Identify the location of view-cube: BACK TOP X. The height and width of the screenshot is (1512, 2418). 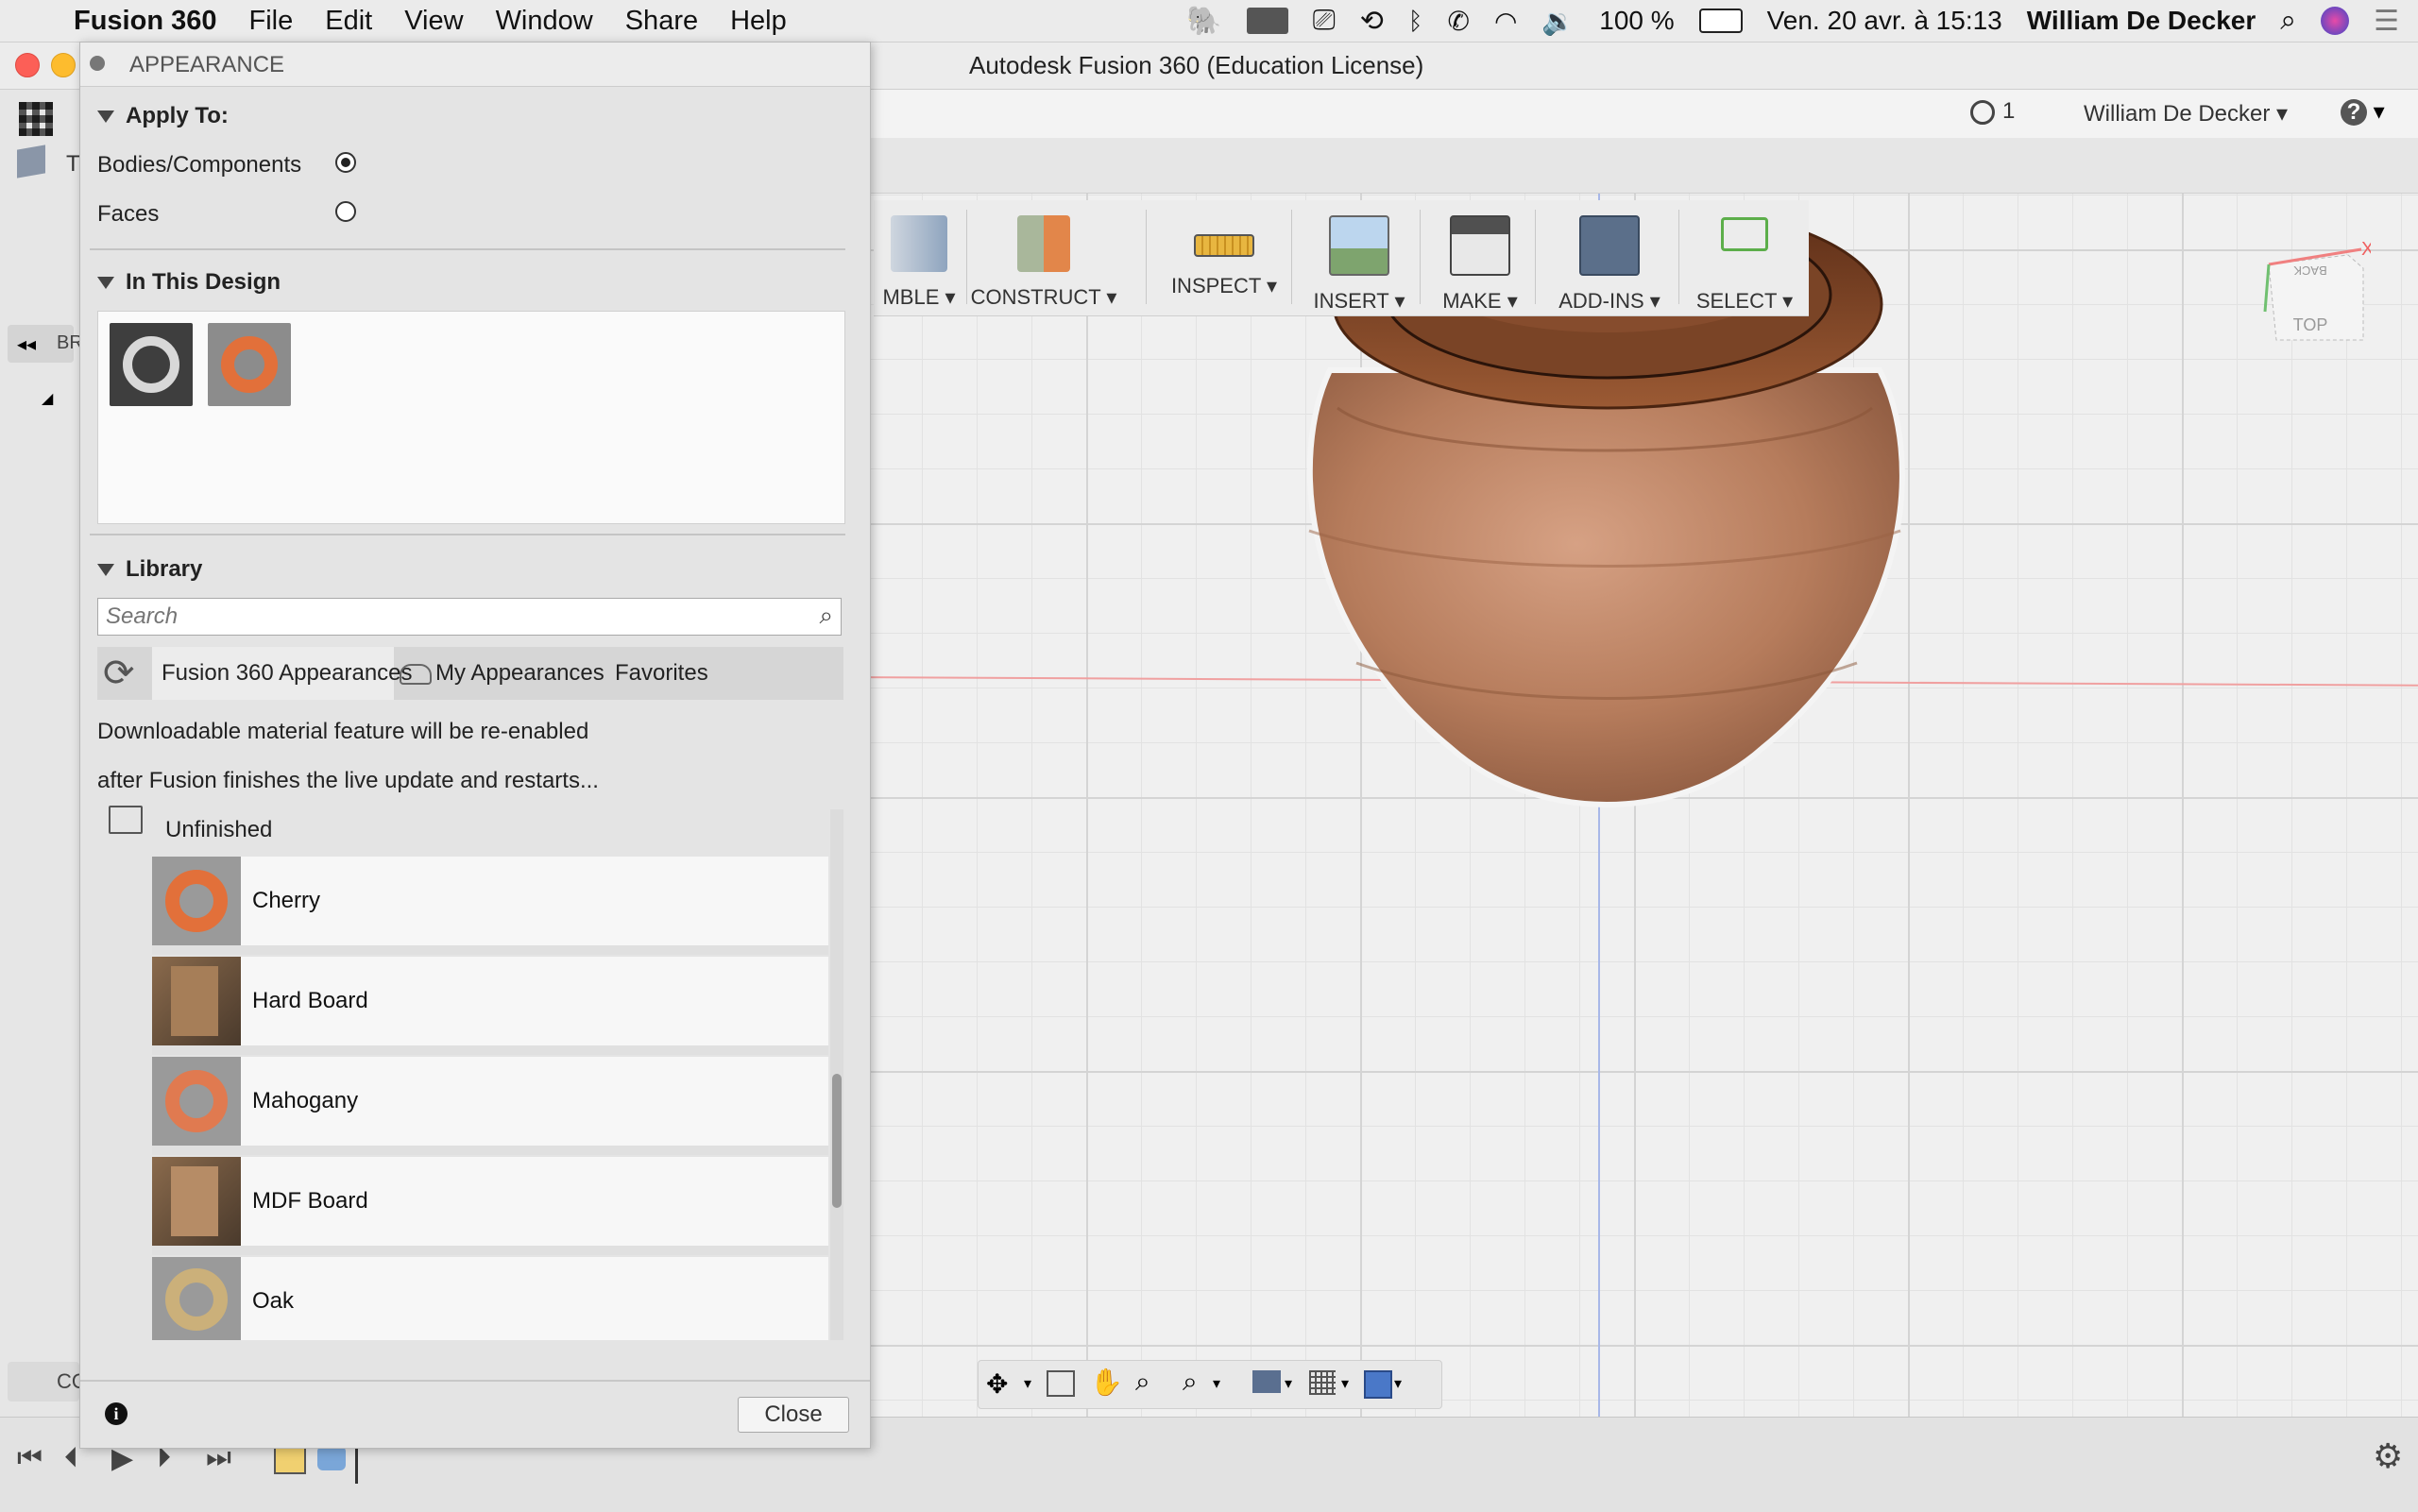
(2314, 297).